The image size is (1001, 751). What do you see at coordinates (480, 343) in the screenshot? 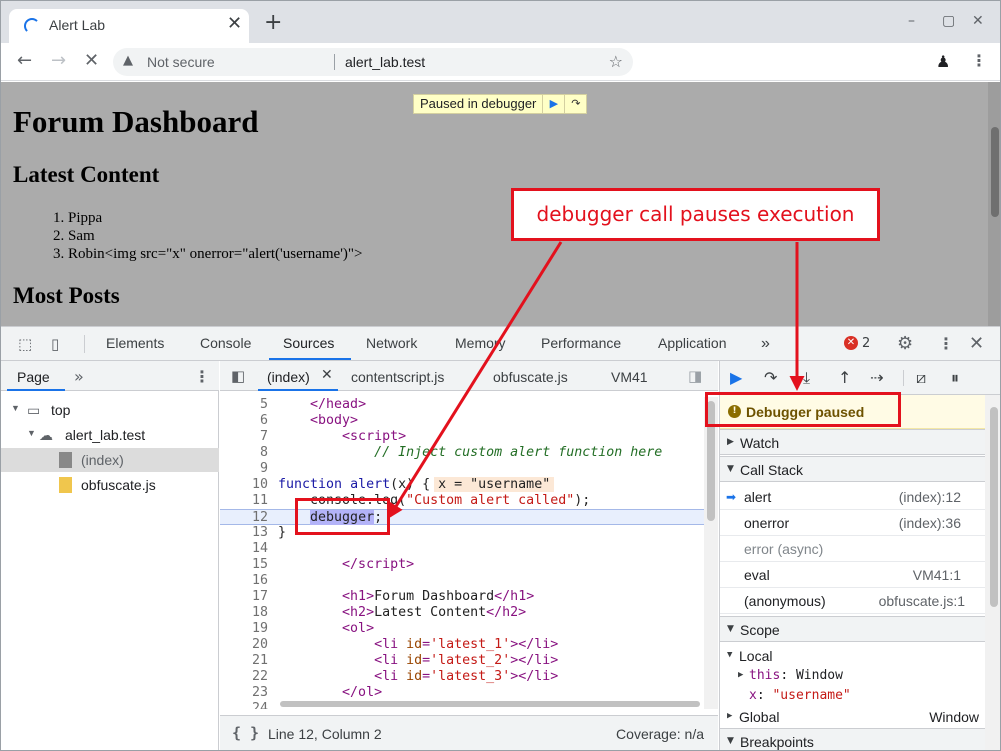
I see `tab-memory: Memory` at bounding box center [480, 343].